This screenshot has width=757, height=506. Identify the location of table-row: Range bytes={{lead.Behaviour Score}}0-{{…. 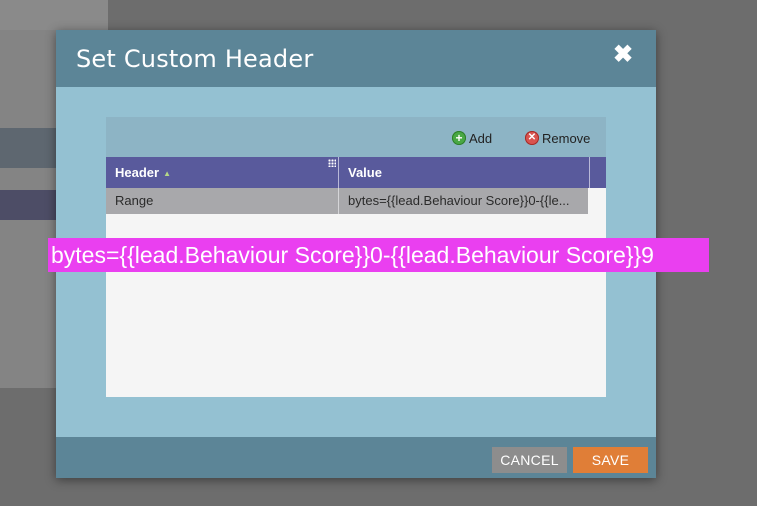
(347, 201).